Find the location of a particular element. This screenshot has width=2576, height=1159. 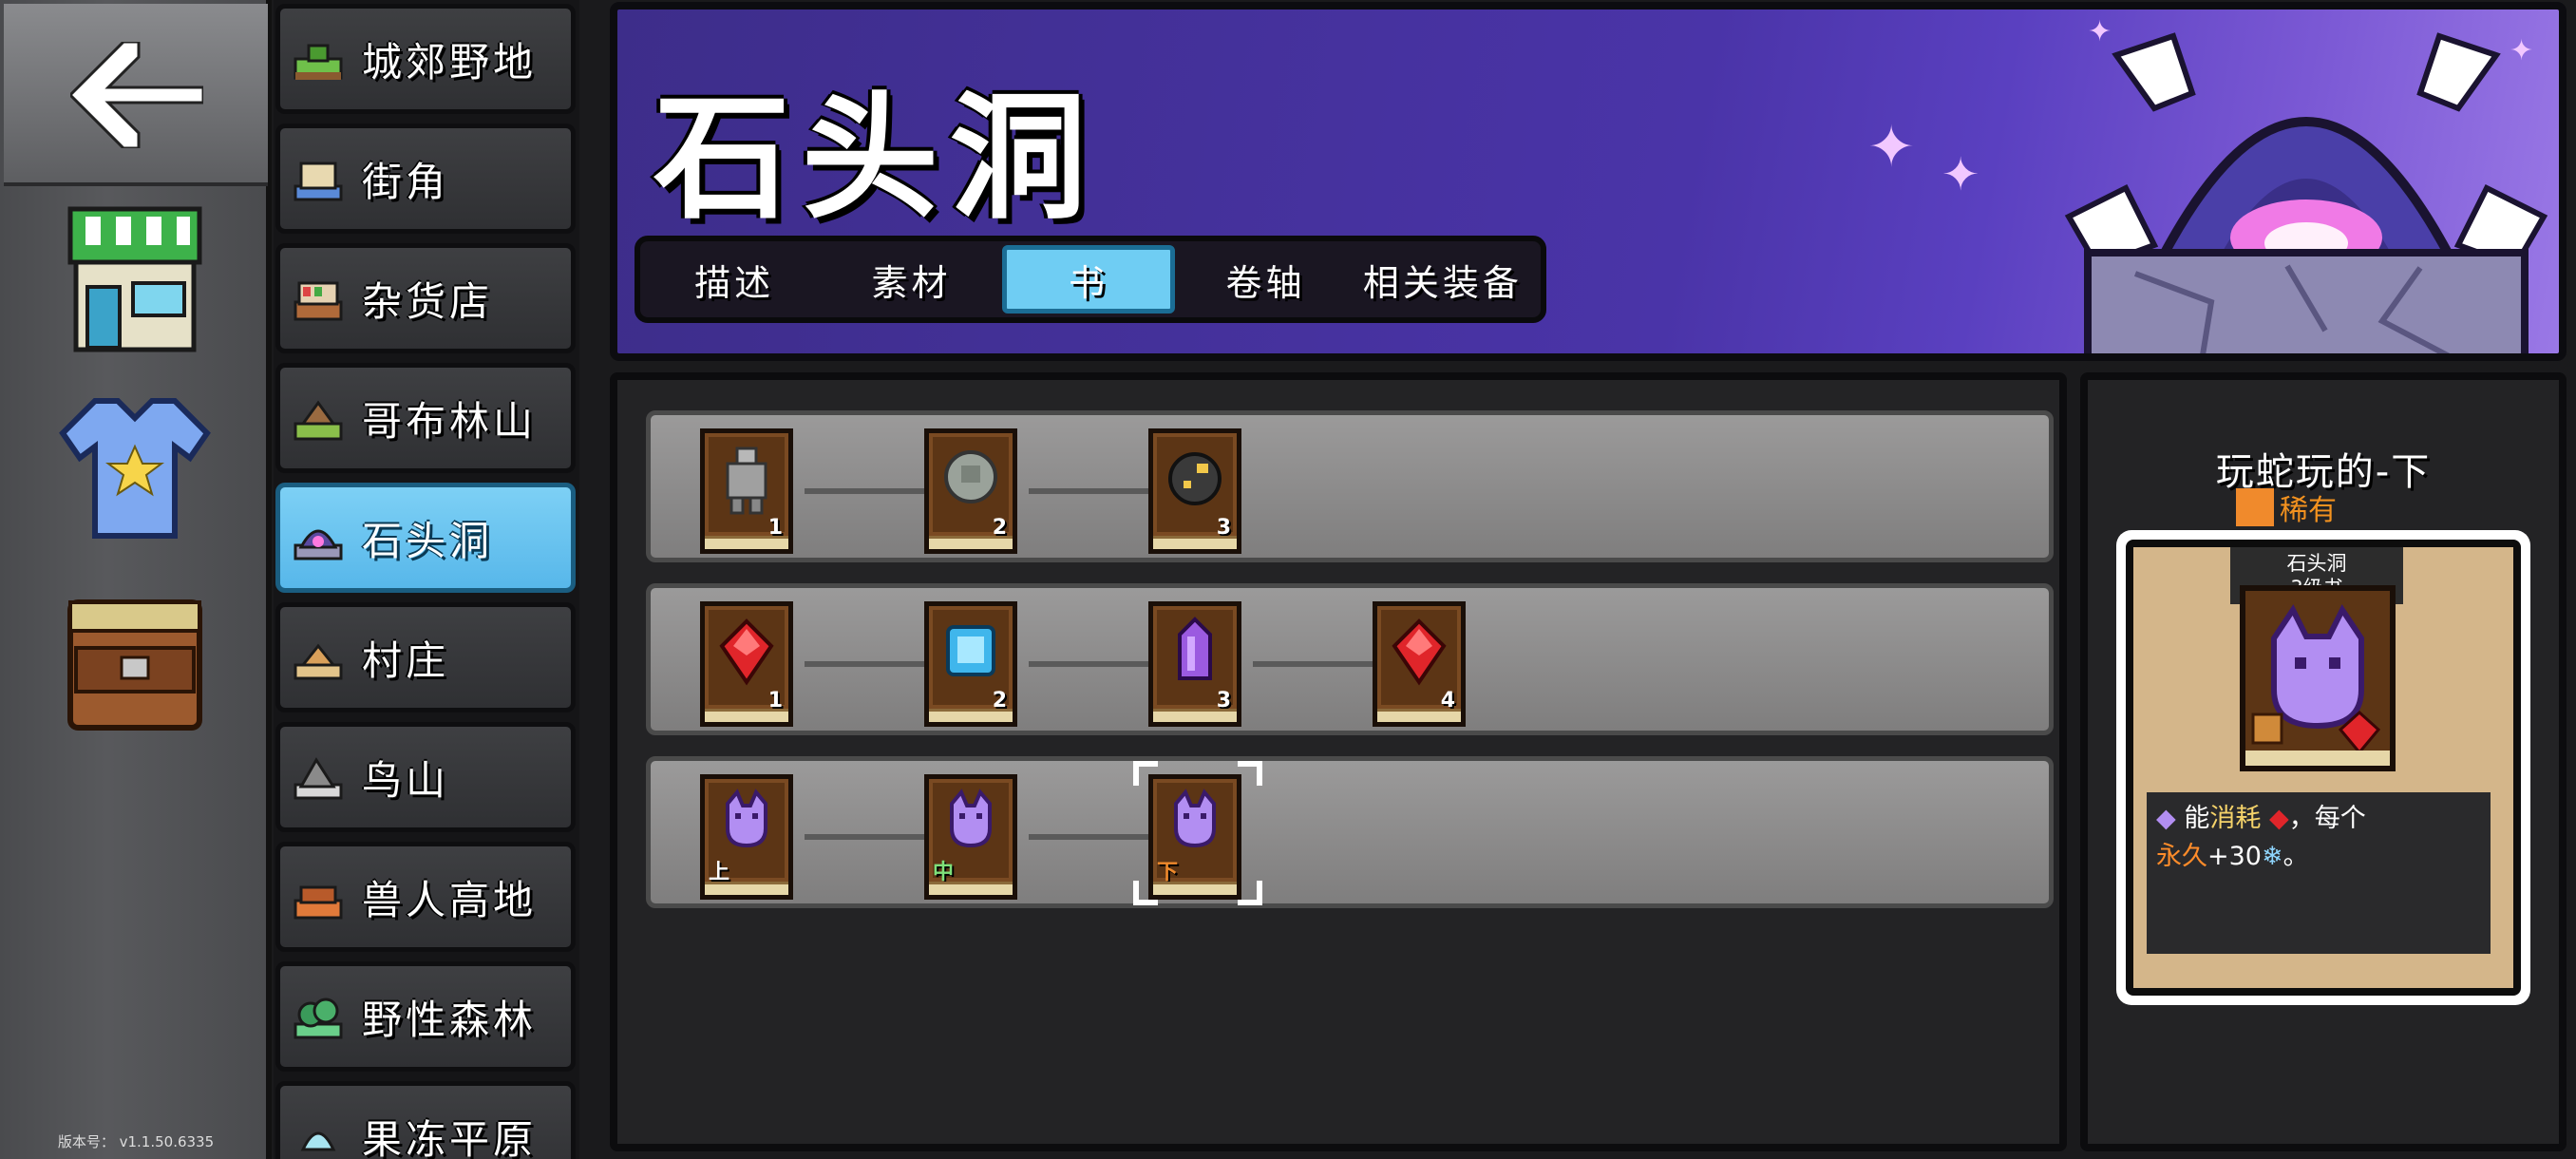

location-label: 哥布林山 is located at coordinates (450, 421).